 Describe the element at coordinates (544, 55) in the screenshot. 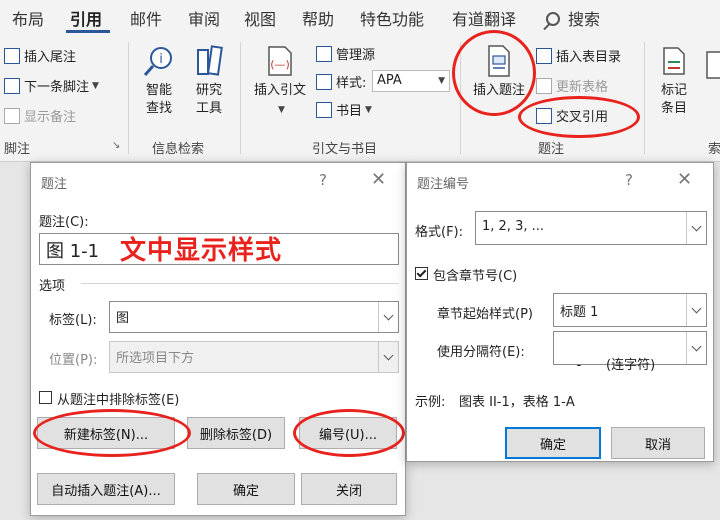

I see `table-of-figures-icon` at that location.